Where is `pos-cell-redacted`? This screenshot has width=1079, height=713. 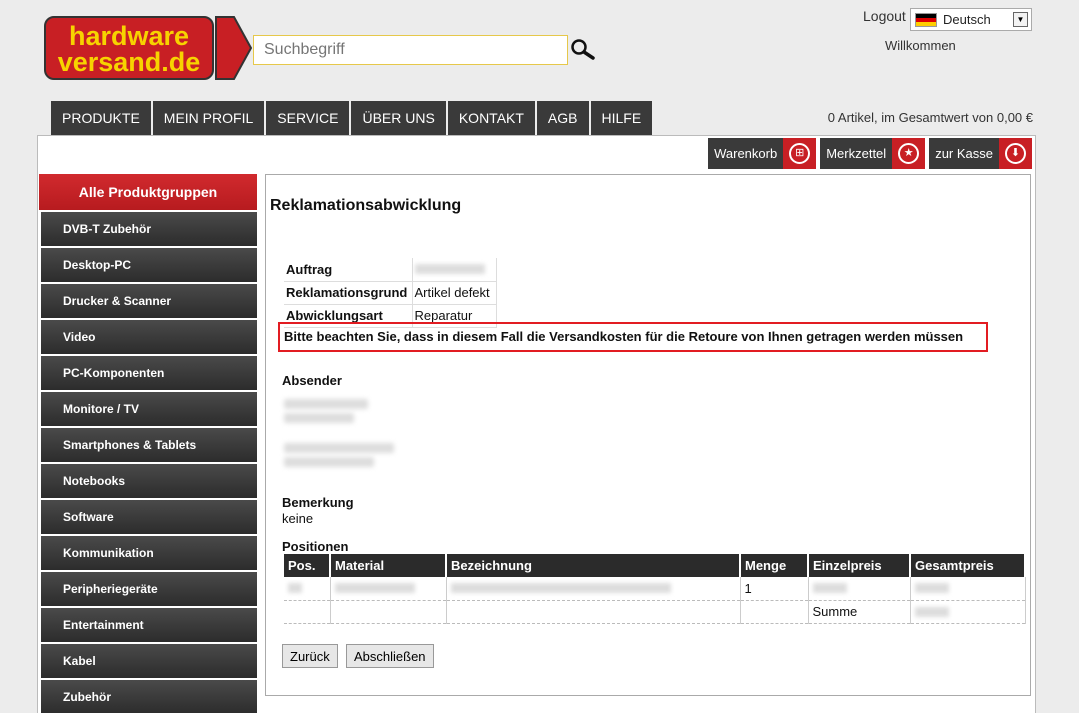
pos-cell-redacted is located at coordinates (307, 589).